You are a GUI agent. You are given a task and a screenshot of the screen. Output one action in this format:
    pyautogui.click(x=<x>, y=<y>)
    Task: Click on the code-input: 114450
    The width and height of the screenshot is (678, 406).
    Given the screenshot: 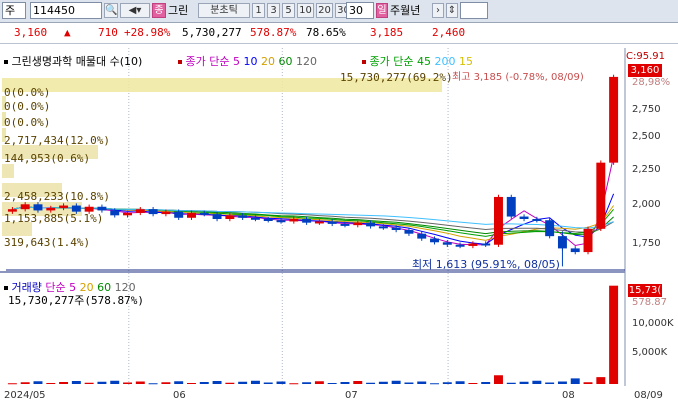 What is the action you would take?
    pyautogui.click(x=66, y=10)
    